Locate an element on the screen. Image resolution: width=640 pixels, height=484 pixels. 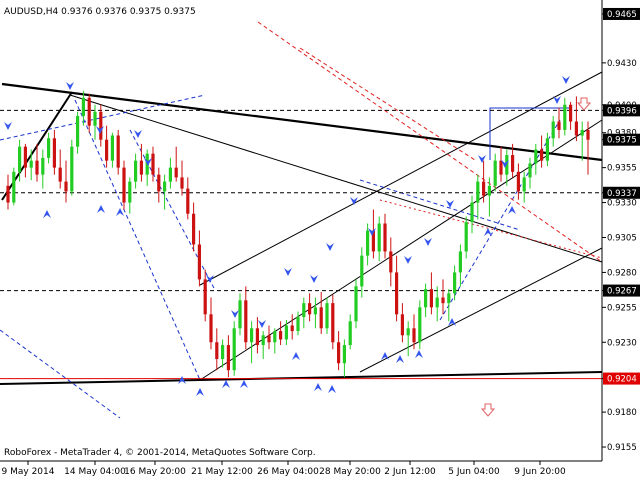
x-tick-label: 26 May 04:00 is located at coordinates (288, 472).